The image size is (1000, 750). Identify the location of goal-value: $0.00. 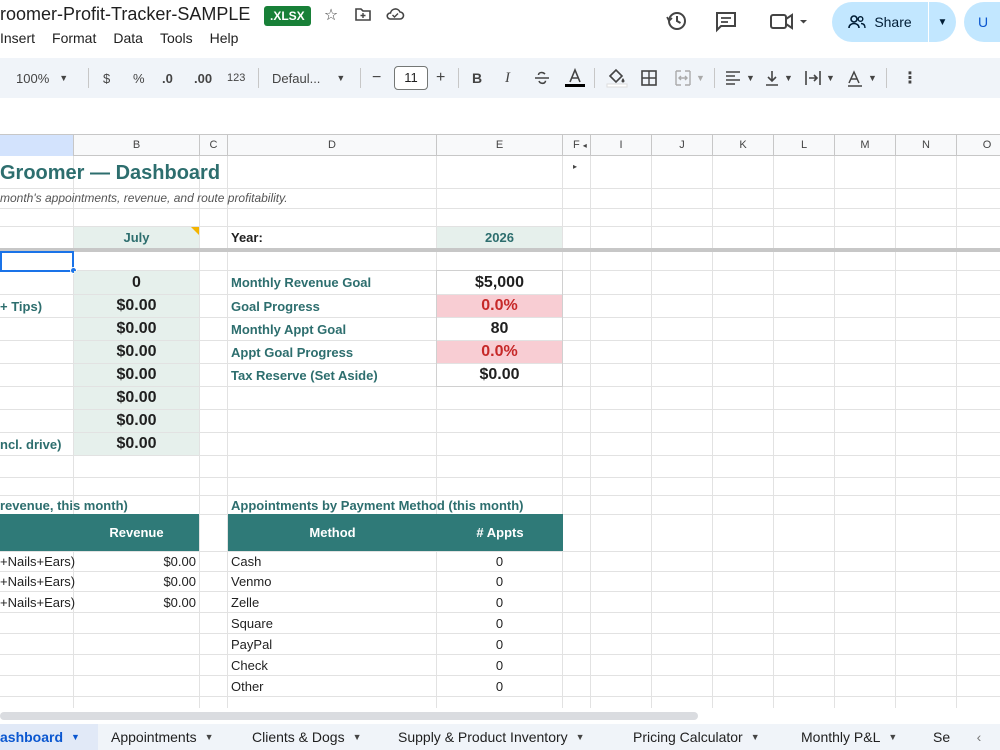
(499, 375).